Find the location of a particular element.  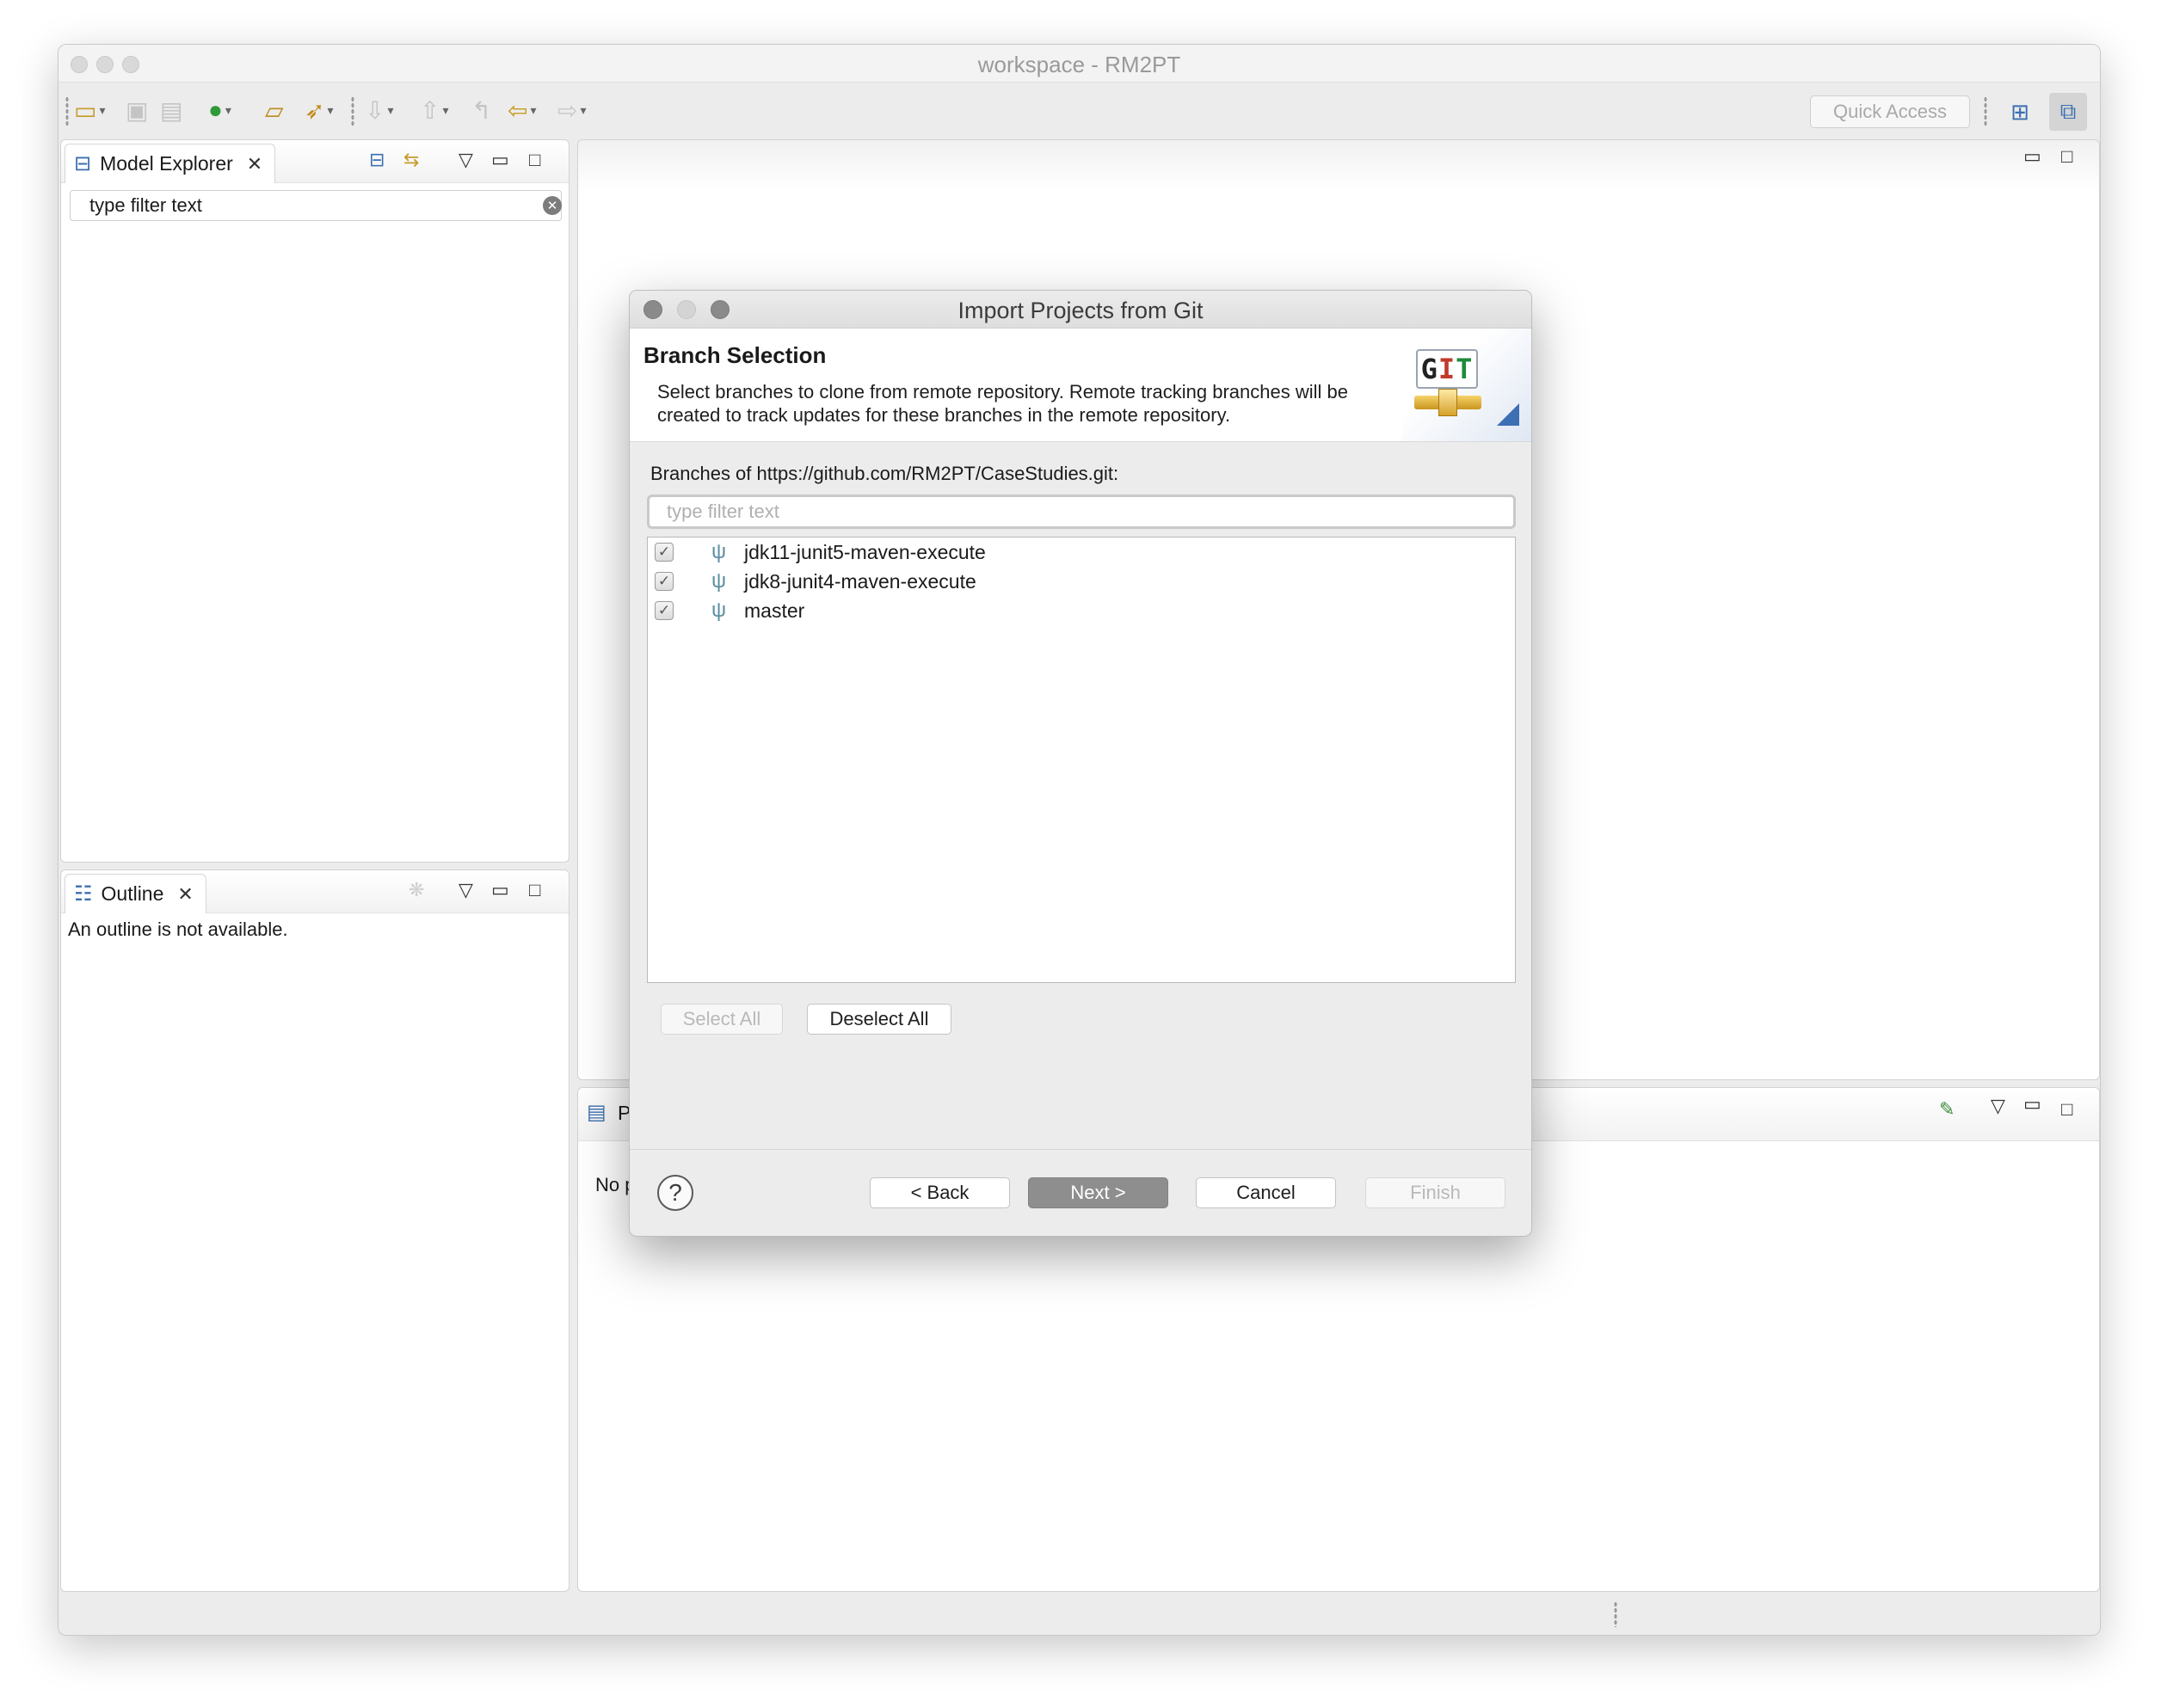

minimize-editor-button: ▭ is located at coordinates (2032, 157).